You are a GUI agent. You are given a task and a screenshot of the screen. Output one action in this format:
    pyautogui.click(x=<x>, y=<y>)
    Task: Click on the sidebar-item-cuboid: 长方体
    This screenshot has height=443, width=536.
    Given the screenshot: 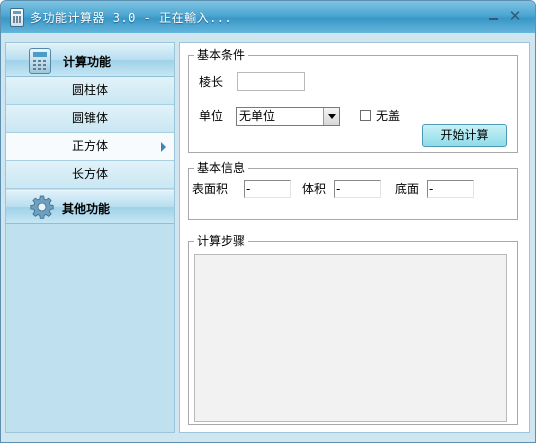 What is the action you would take?
    pyautogui.click(x=90, y=175)
    